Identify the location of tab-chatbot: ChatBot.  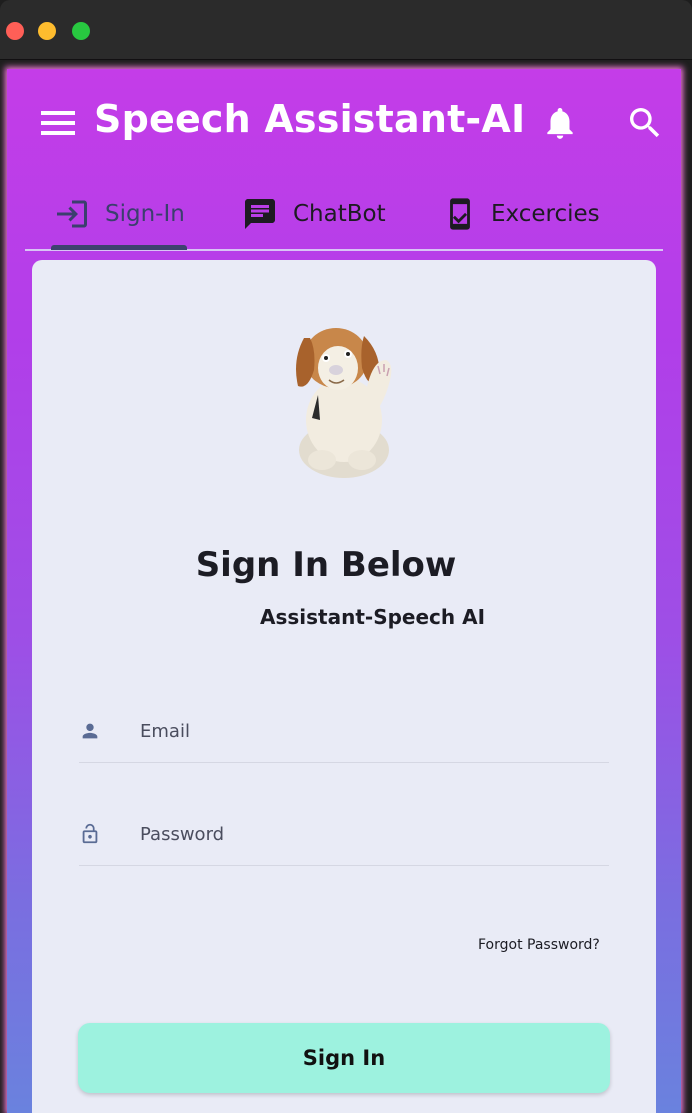
(313, 214).